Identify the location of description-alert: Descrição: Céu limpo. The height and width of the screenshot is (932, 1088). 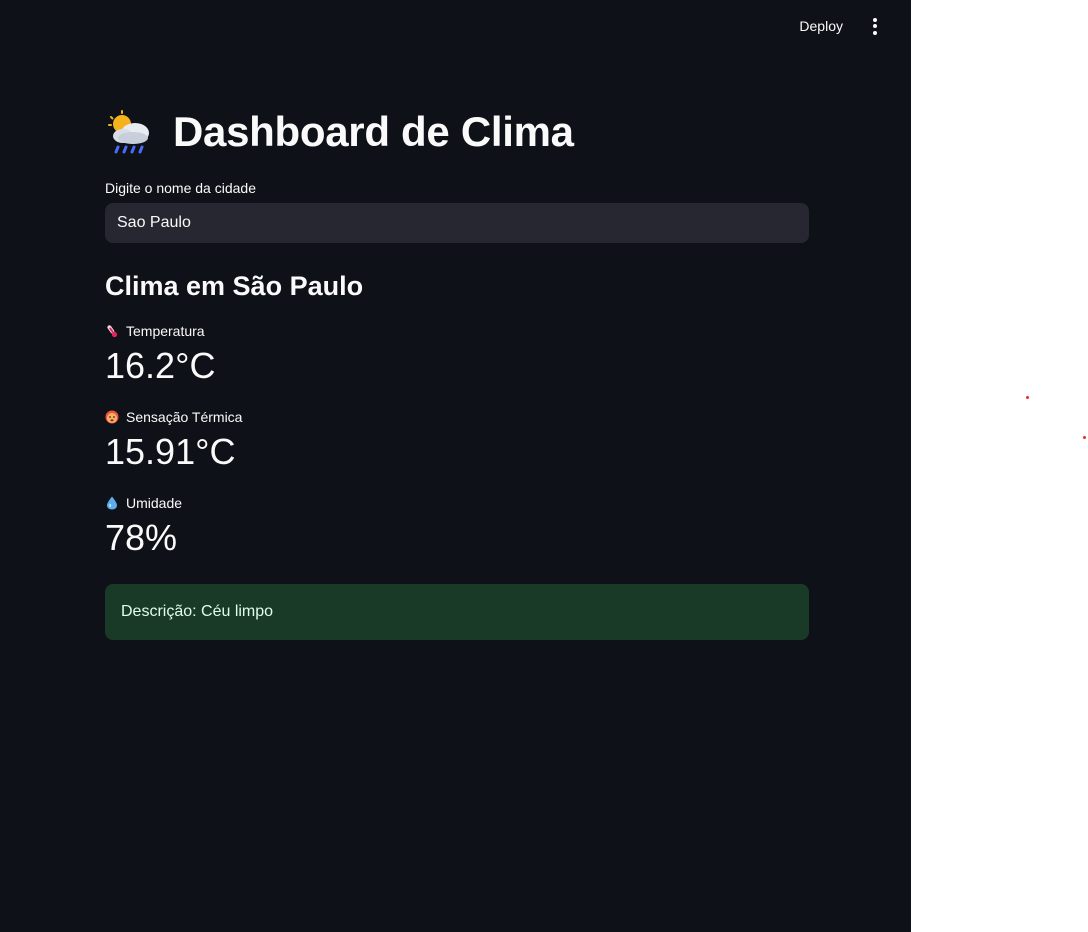
(457, 612).